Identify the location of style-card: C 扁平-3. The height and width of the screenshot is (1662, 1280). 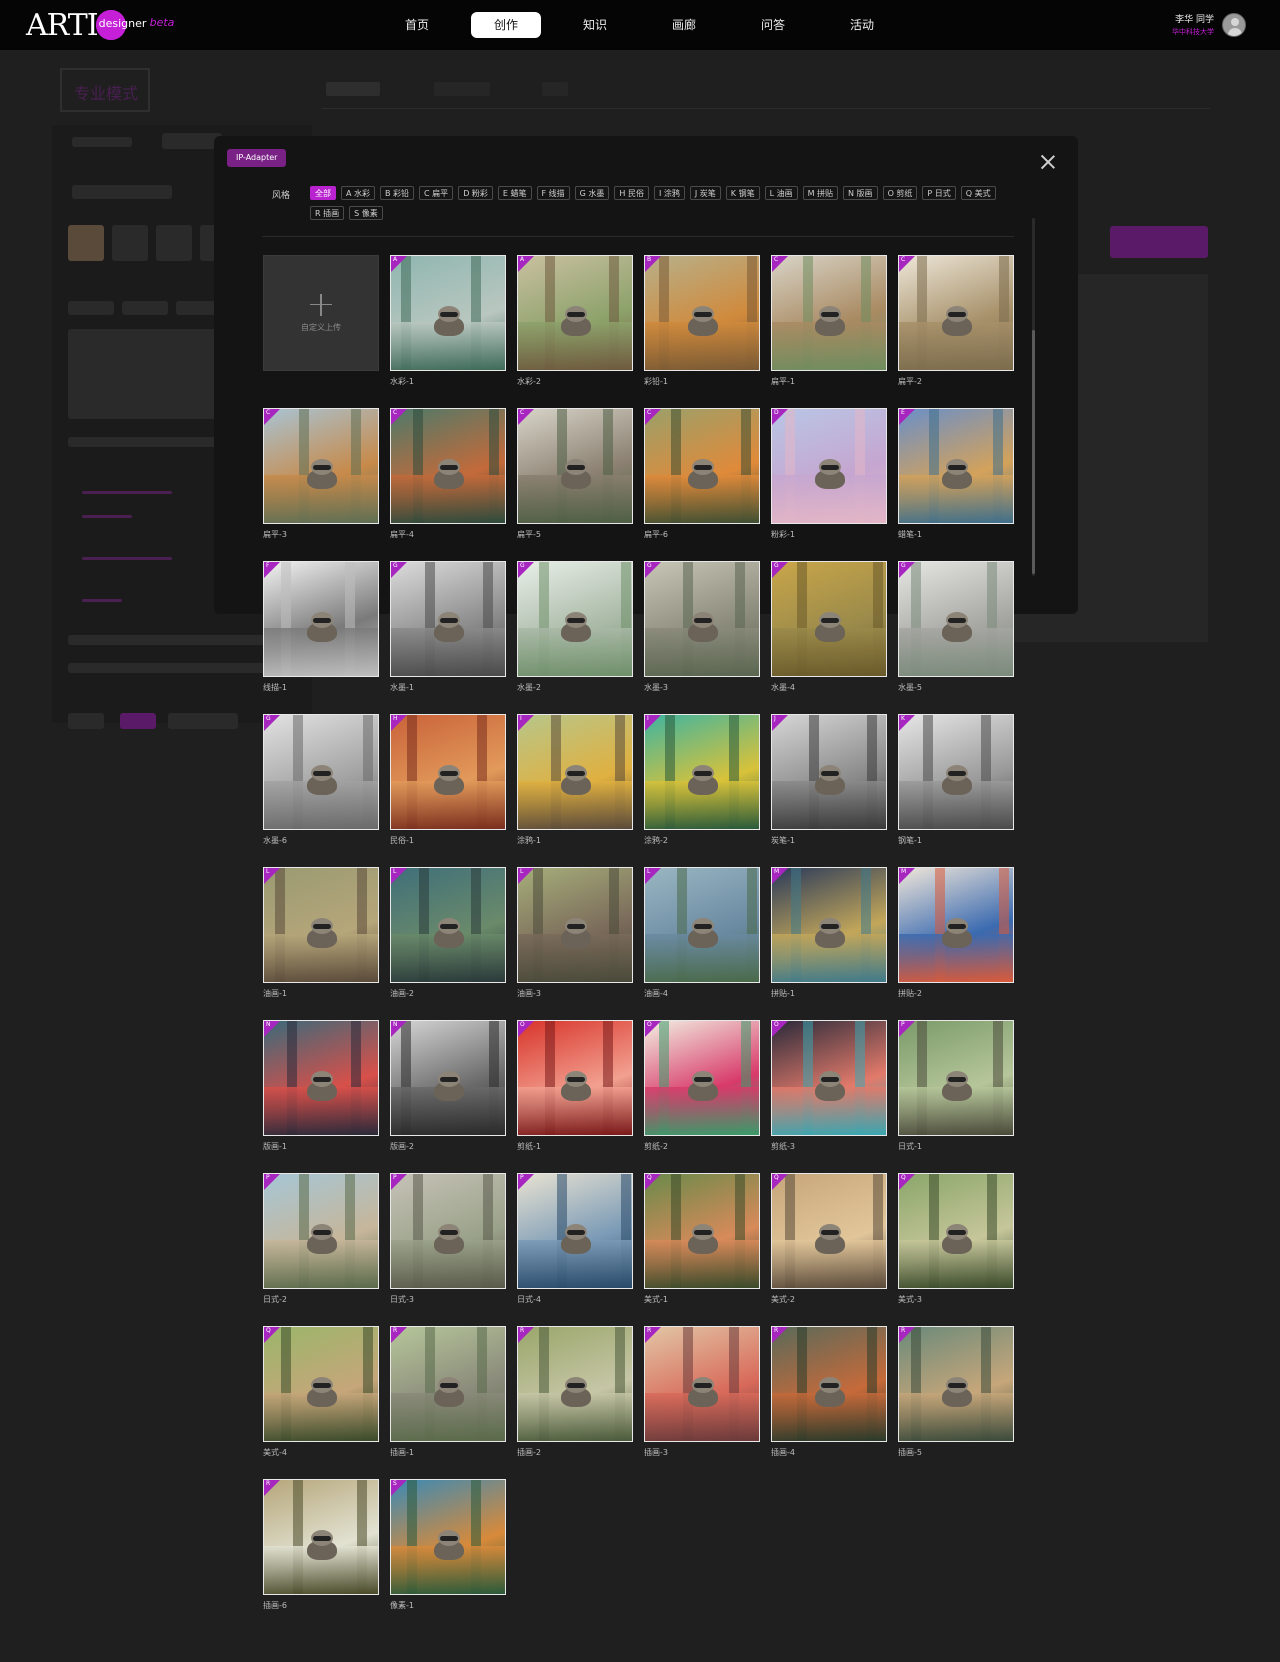
(321, 473).